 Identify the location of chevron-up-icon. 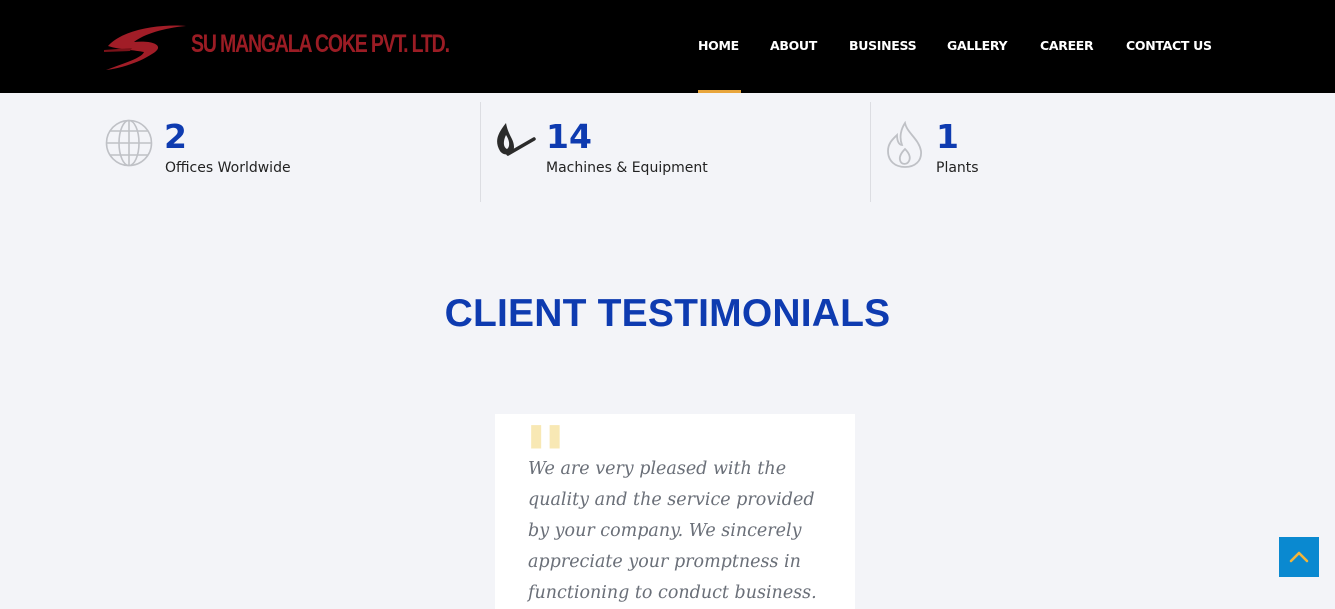
(1299, 557).